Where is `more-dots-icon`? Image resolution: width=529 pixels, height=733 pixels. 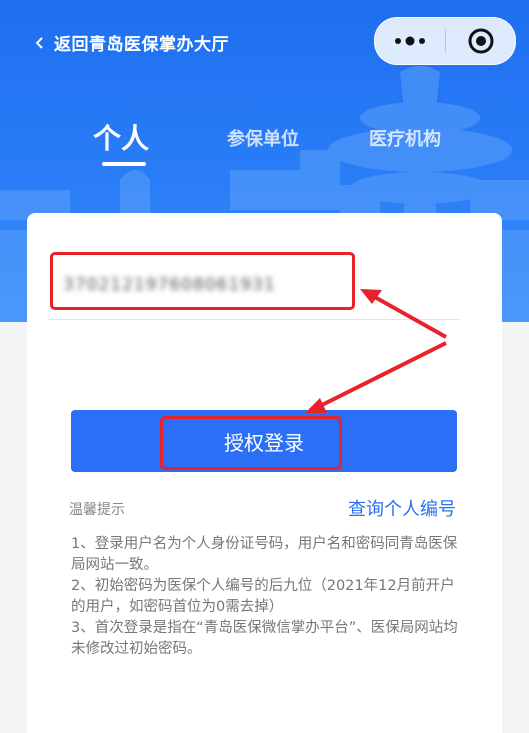
more-dots-icon is located at coordinates (410, 41).